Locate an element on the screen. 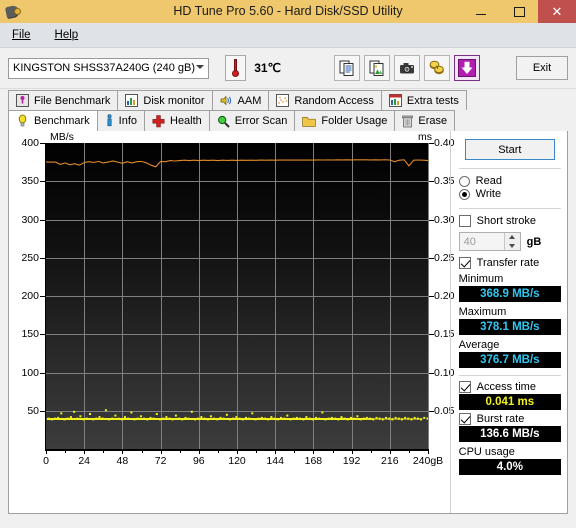  chart-y-ticklabel: 250 is located at coordinates (30, 257).